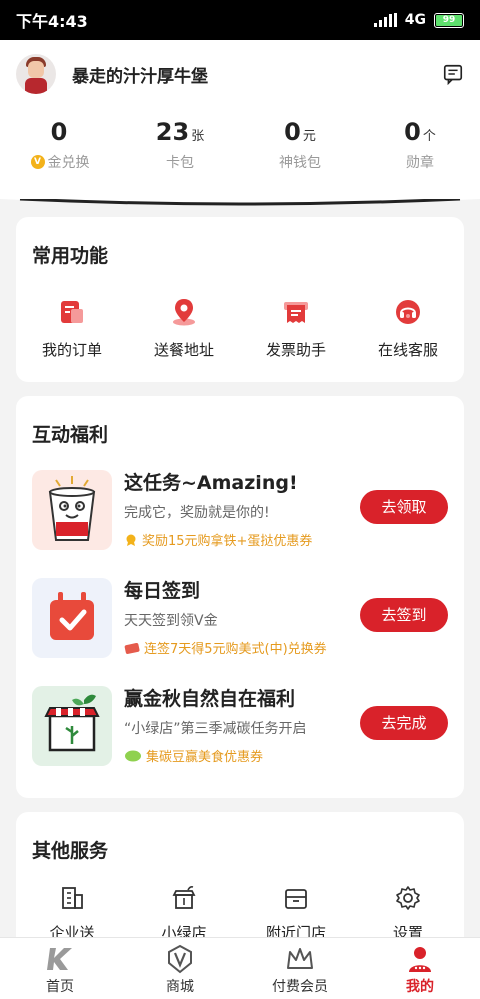 Image resolution: width=480 pixels, height=999 pixels. Describe the element at coordinates (37, 162) in the screenshot. I see `v-coin-icon: V` at that location.